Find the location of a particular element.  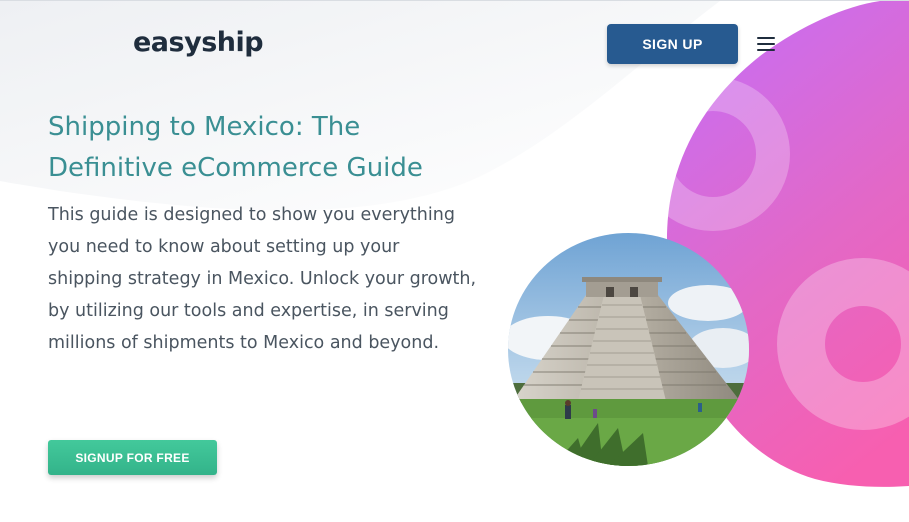

chichen-itza-pyramid-photo is located at coordinates (628, 349).